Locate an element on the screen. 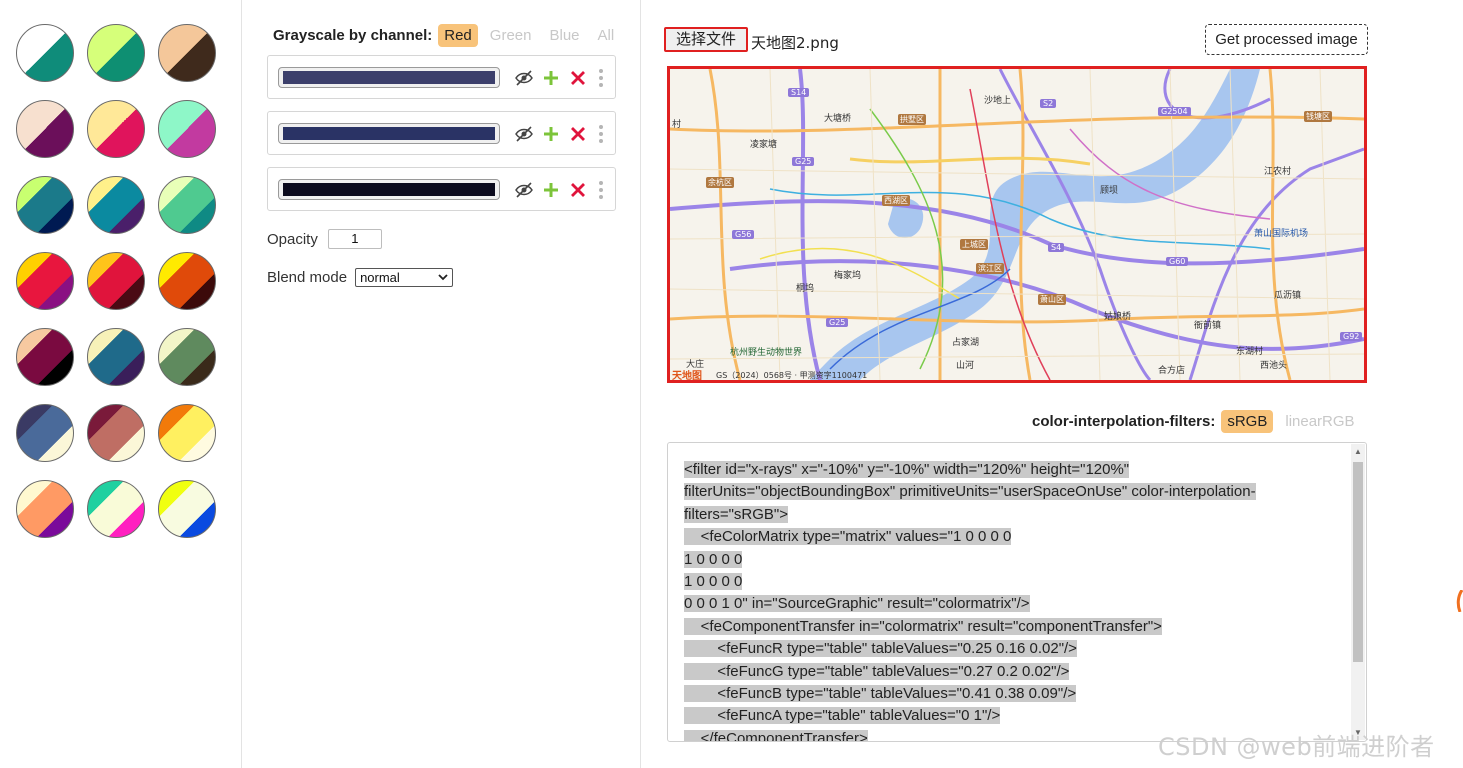  map-label-g25-south: G25 is located at coordinates (837, 322).